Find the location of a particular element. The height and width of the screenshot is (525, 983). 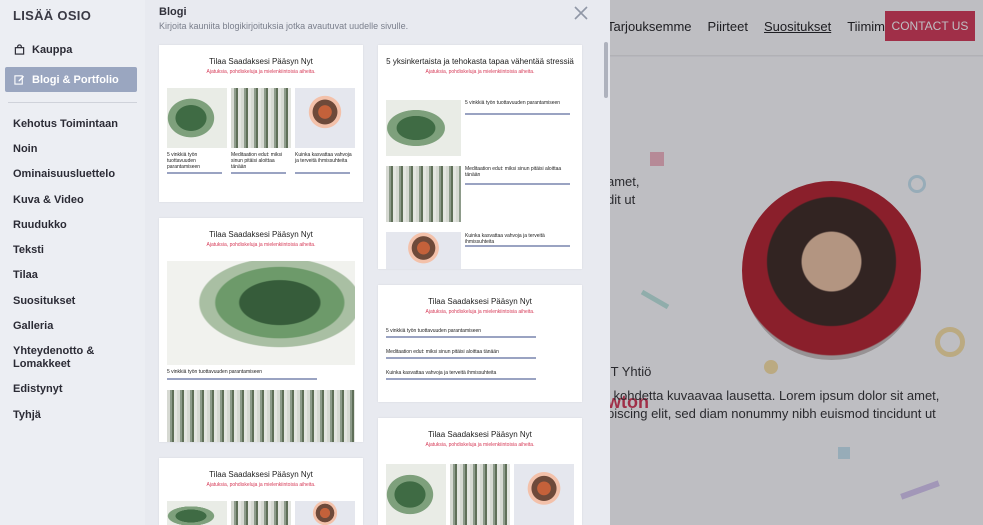

close-button is located at coordinates (581, 13).